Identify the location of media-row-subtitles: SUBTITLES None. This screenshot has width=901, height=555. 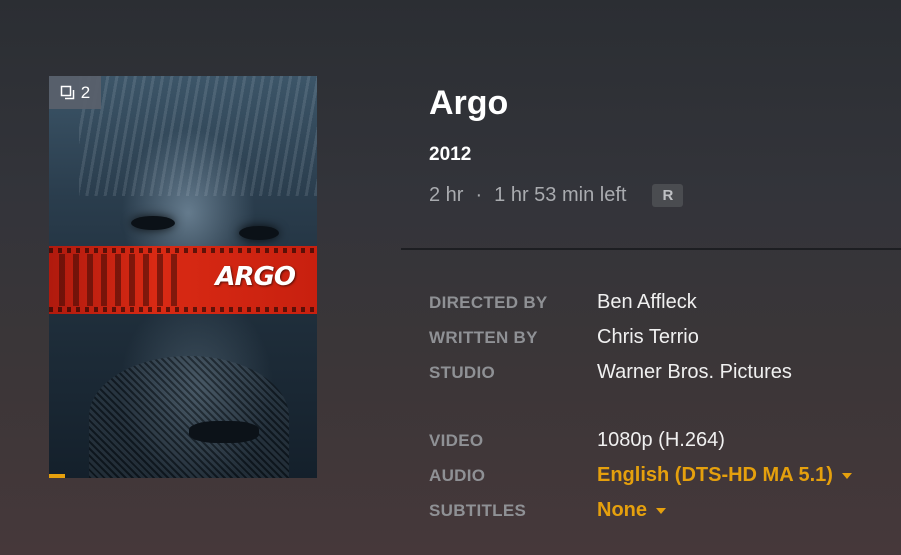
(547, 510).